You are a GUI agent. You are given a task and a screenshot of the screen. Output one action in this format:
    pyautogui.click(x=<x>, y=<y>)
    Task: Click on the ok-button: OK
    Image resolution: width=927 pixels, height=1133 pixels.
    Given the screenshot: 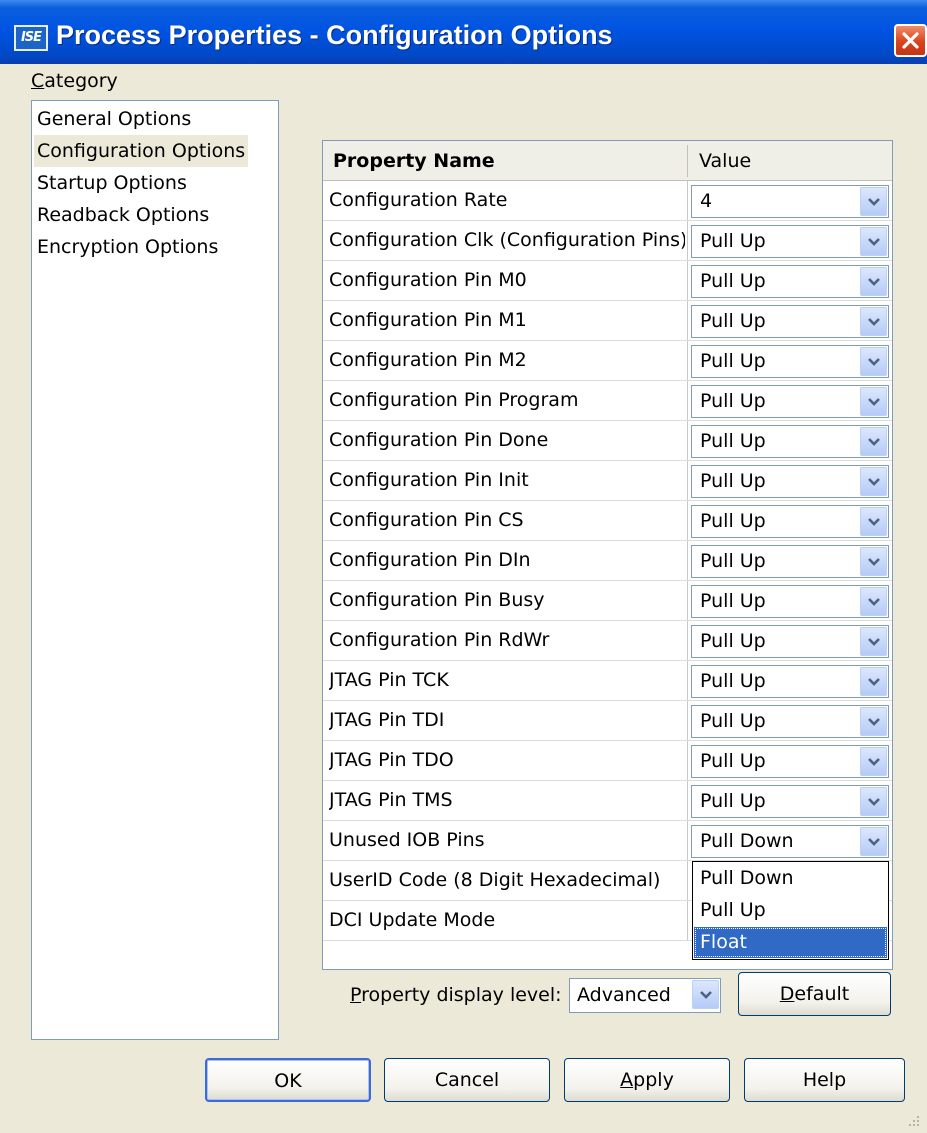 What is the action you would take?
    pyautogui.click(x=288, y=1080)
    